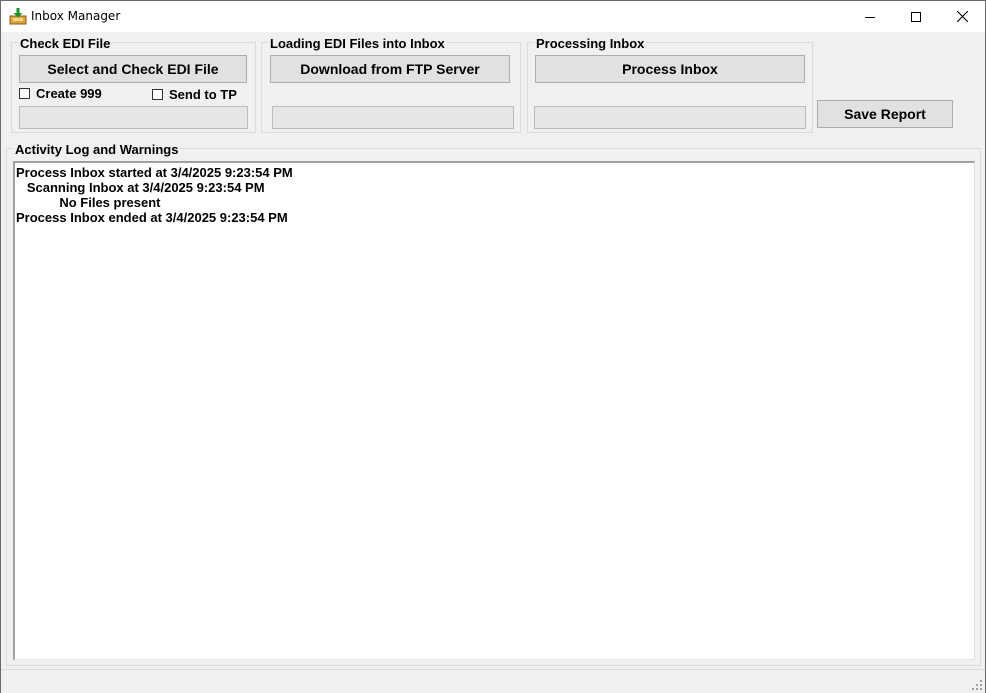 The width and height of the screenshot is (986, 693). Describe the element at coordinates (97, 149) in the screenshot. I see `activity-log-title: Activity Log and Warnings` at that location.